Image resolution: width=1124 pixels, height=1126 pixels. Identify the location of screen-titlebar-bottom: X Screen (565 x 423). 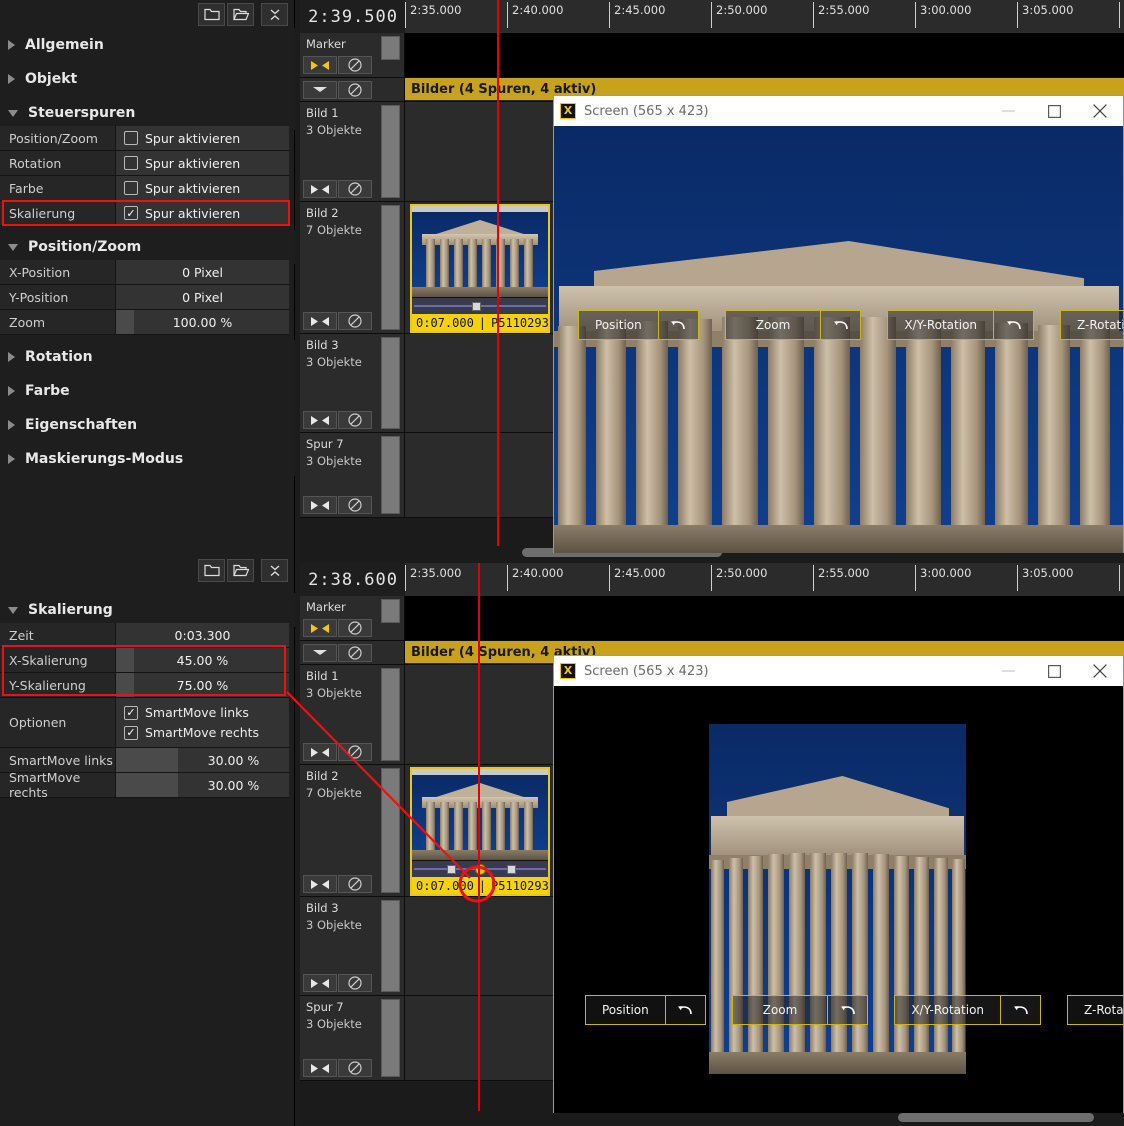
(838, 671).